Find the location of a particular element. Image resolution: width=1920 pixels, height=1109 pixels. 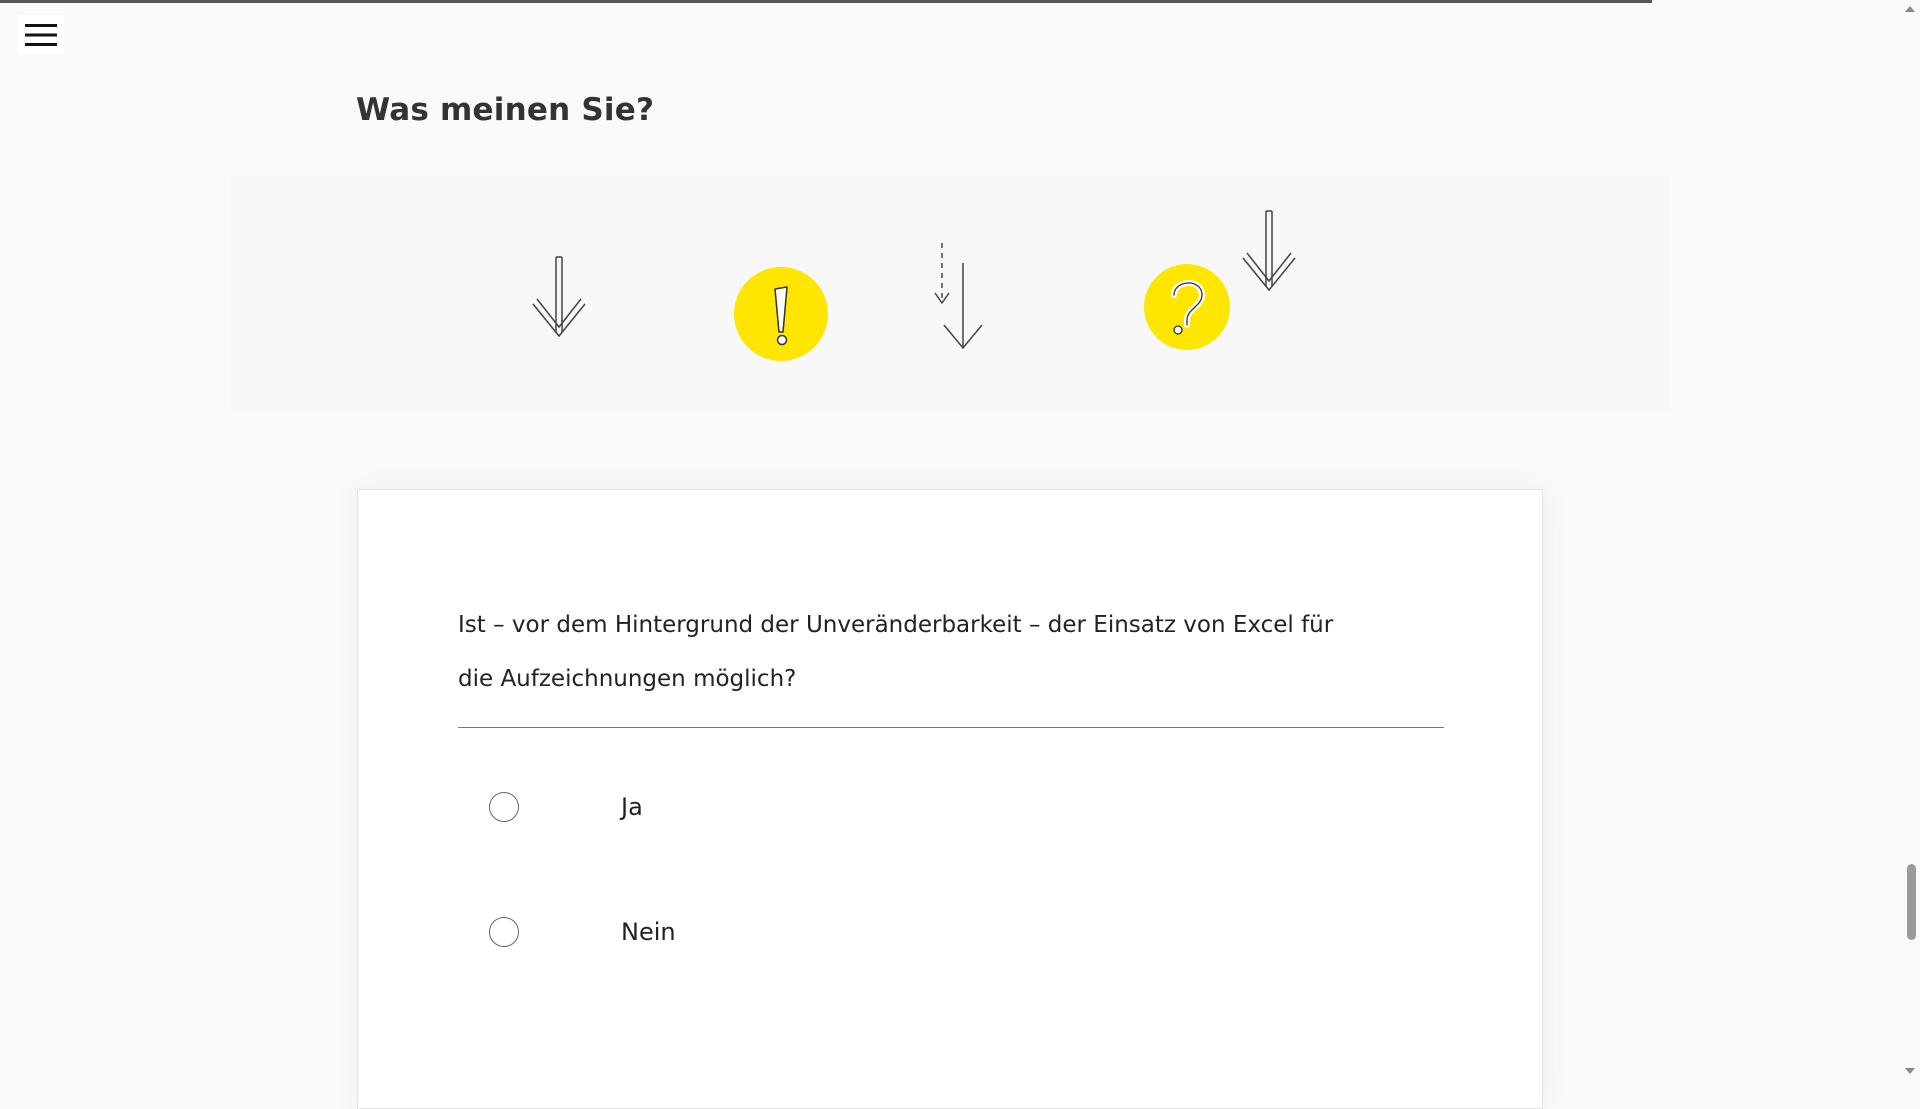

answer-label: Nein is located at coordinates (648, 932).